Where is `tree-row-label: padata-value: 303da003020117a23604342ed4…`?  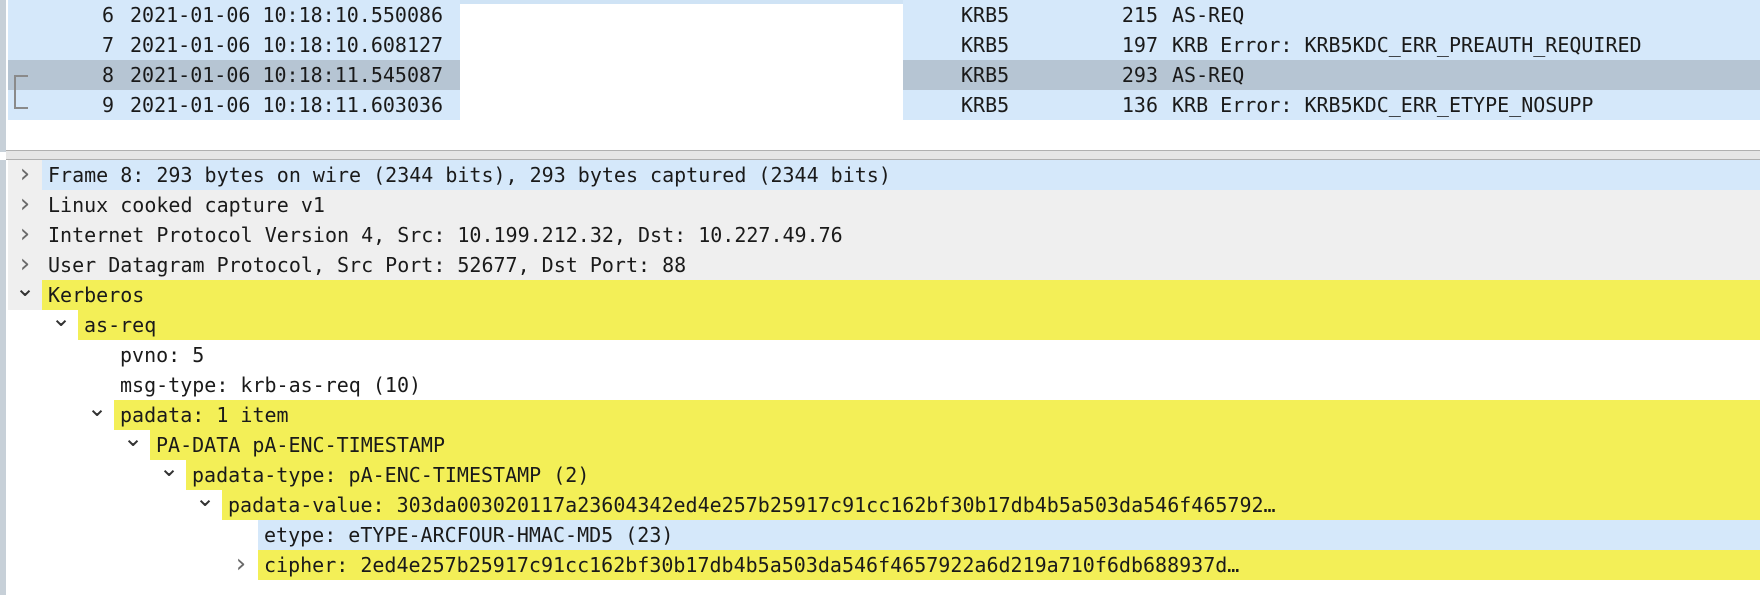
tree-row-label: padata-value: 303da003020117a23604342ed4… is located at coordinates (752, 505).